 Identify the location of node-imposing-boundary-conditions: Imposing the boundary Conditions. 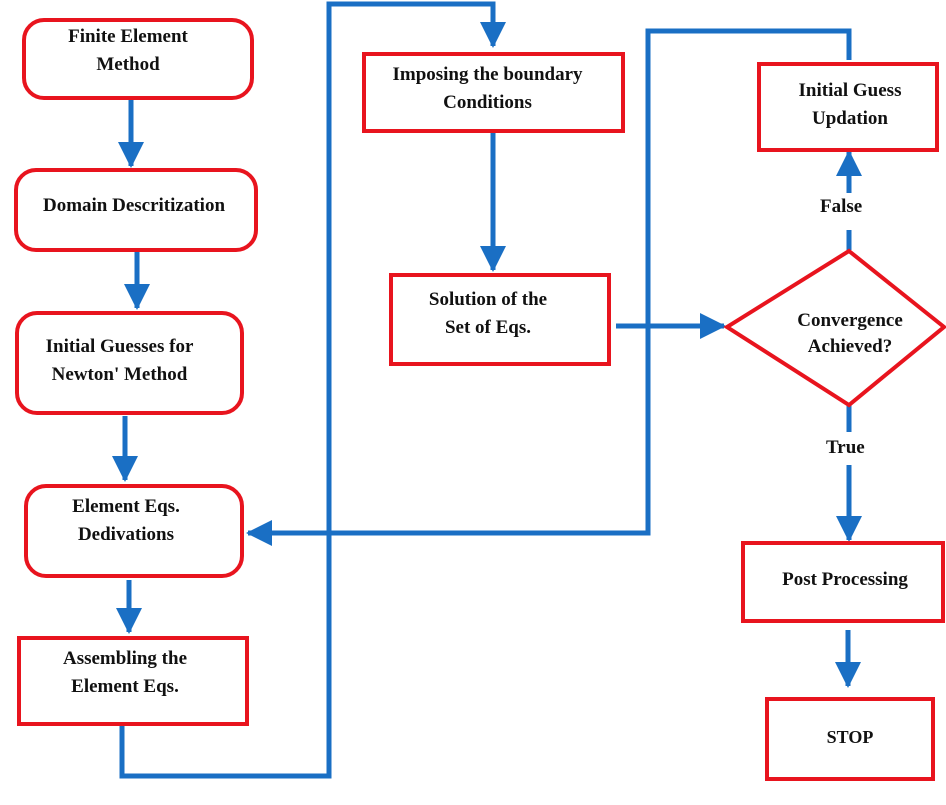
(493, 92).